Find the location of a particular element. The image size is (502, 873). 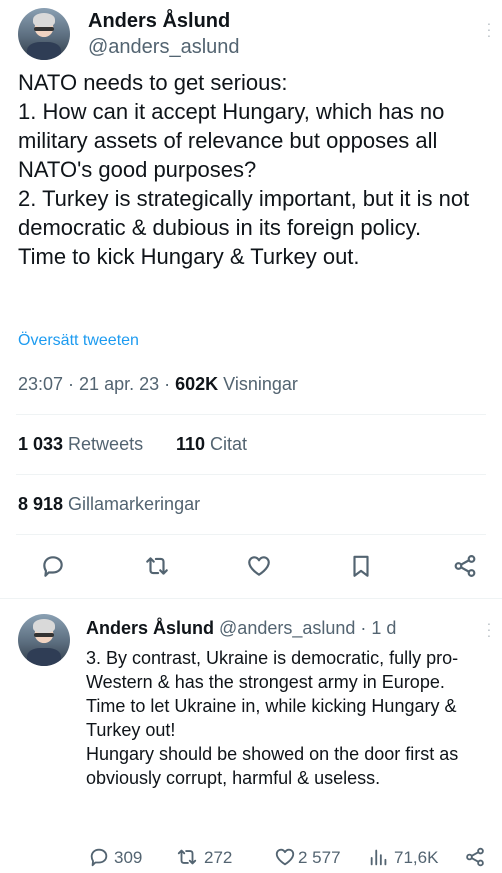

reply-like-icon is located at coordinates (285, 857).